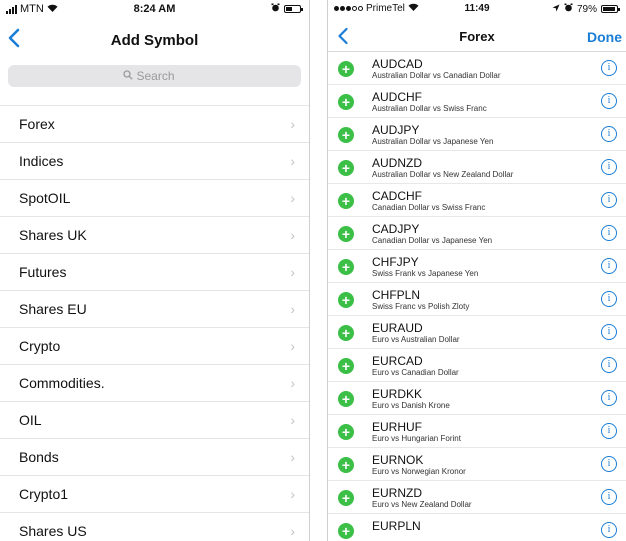  I want to click on category-label: Shares UK, so click(53, 235).